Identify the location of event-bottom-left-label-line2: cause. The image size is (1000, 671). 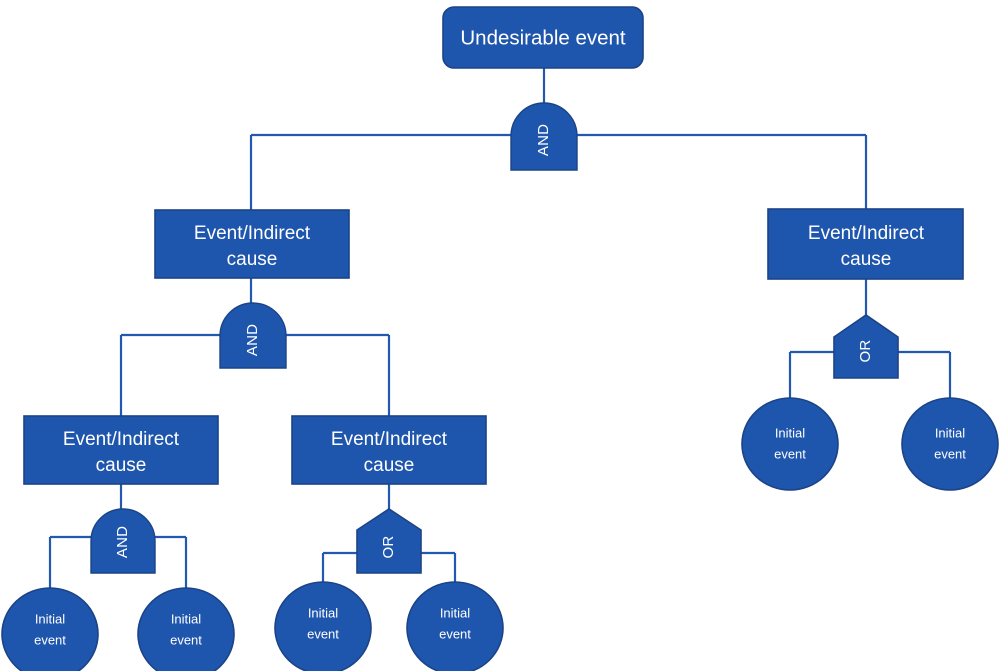
(121, 465).